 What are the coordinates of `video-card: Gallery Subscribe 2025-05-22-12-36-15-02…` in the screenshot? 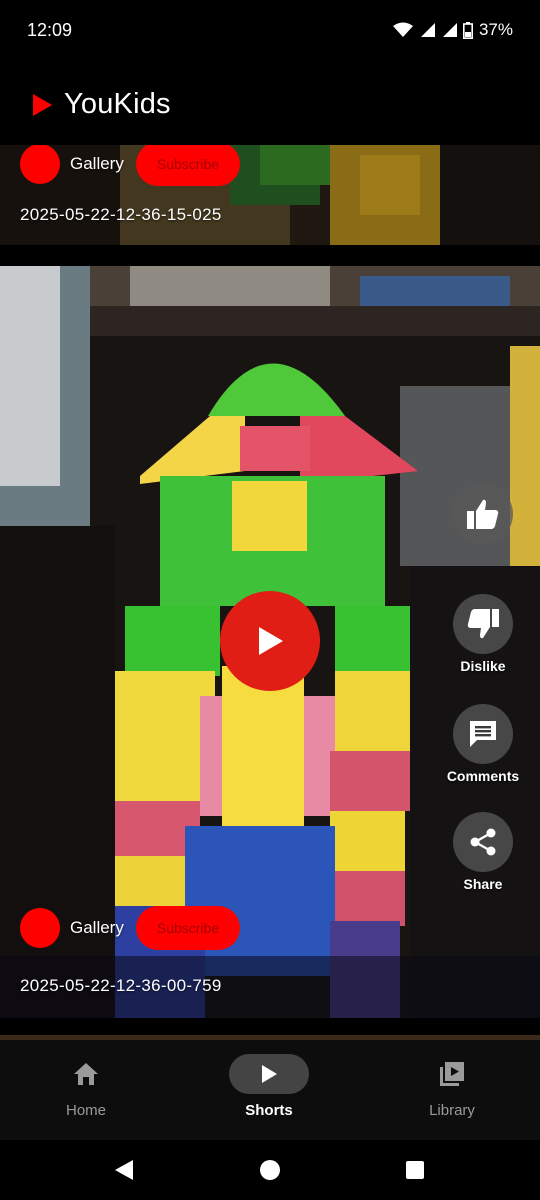 It's located at (270, 195).